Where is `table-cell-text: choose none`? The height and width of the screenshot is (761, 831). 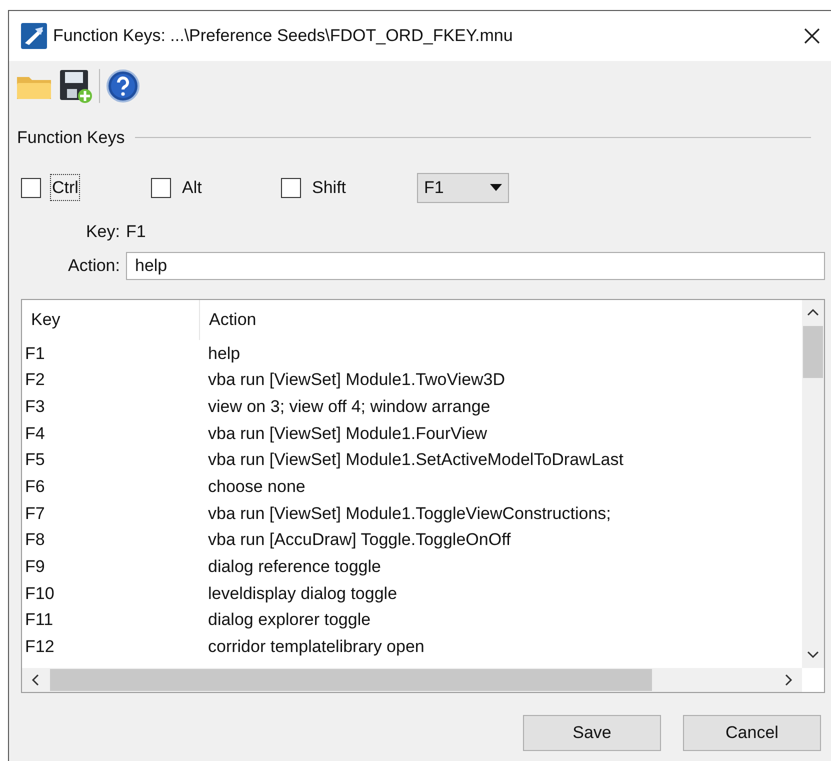
table-cell-text: choose none is located at coordinates (256, 487).